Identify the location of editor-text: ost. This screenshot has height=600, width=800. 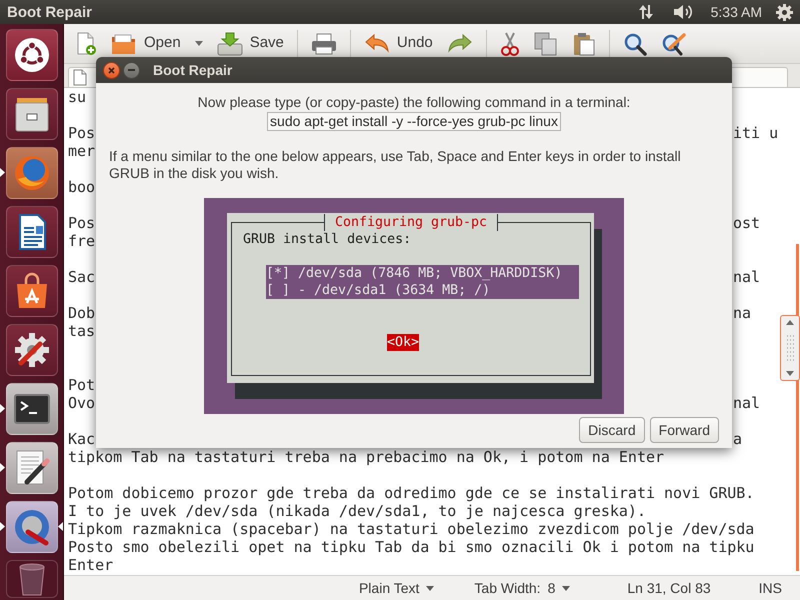
(746, 223).